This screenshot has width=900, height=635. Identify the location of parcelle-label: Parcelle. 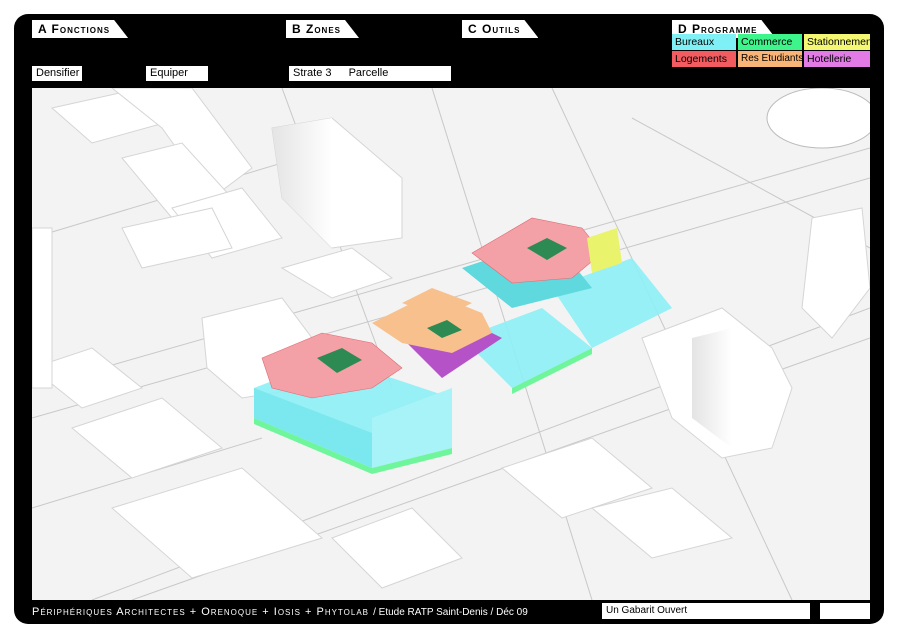
(368, 73).